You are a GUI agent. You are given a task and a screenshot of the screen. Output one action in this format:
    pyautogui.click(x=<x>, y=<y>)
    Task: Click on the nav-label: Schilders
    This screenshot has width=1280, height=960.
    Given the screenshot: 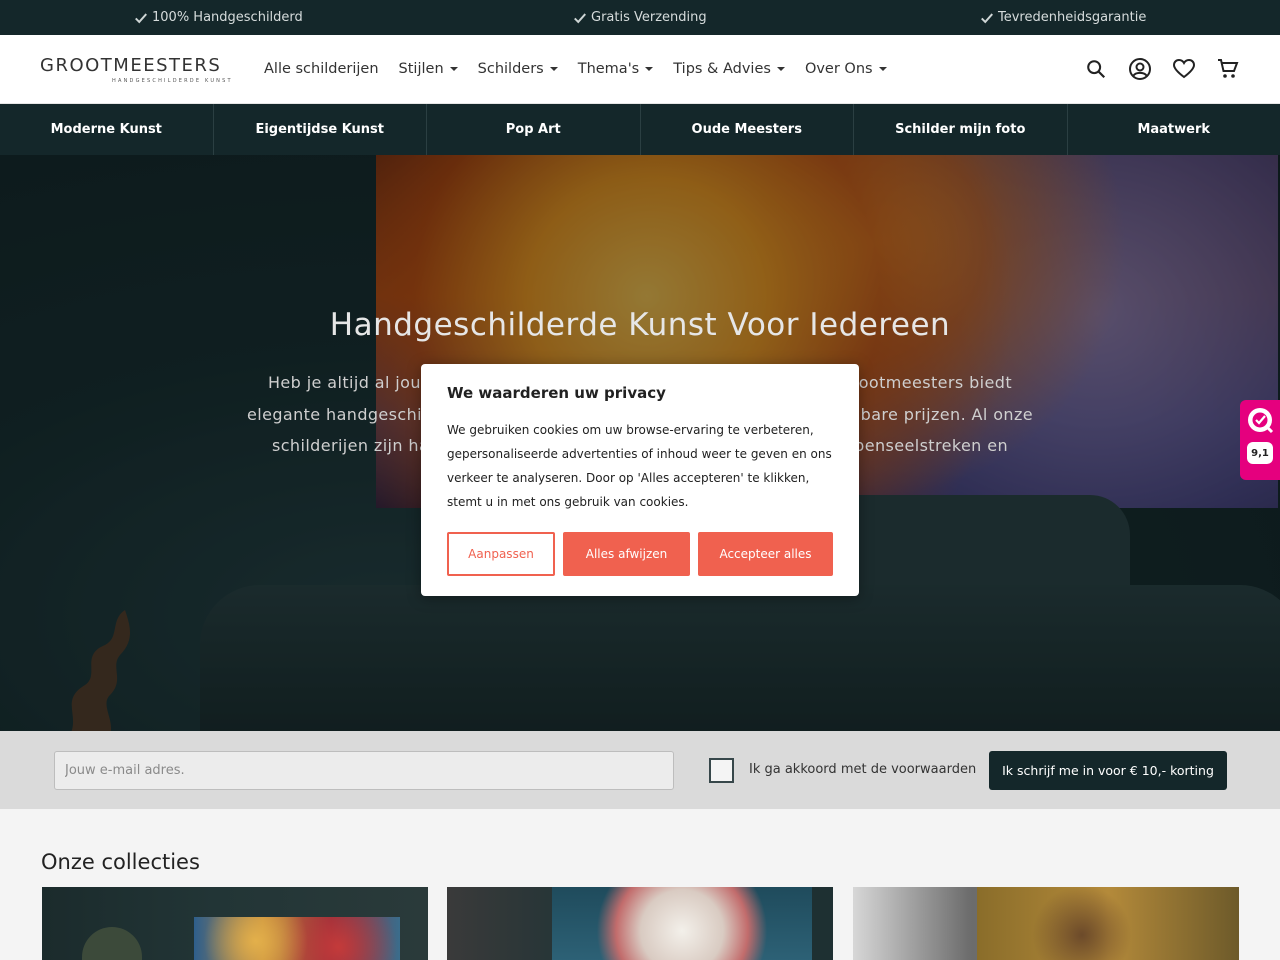 What is the action you would take?
    pyautogui.click(x=510, y=69)
    